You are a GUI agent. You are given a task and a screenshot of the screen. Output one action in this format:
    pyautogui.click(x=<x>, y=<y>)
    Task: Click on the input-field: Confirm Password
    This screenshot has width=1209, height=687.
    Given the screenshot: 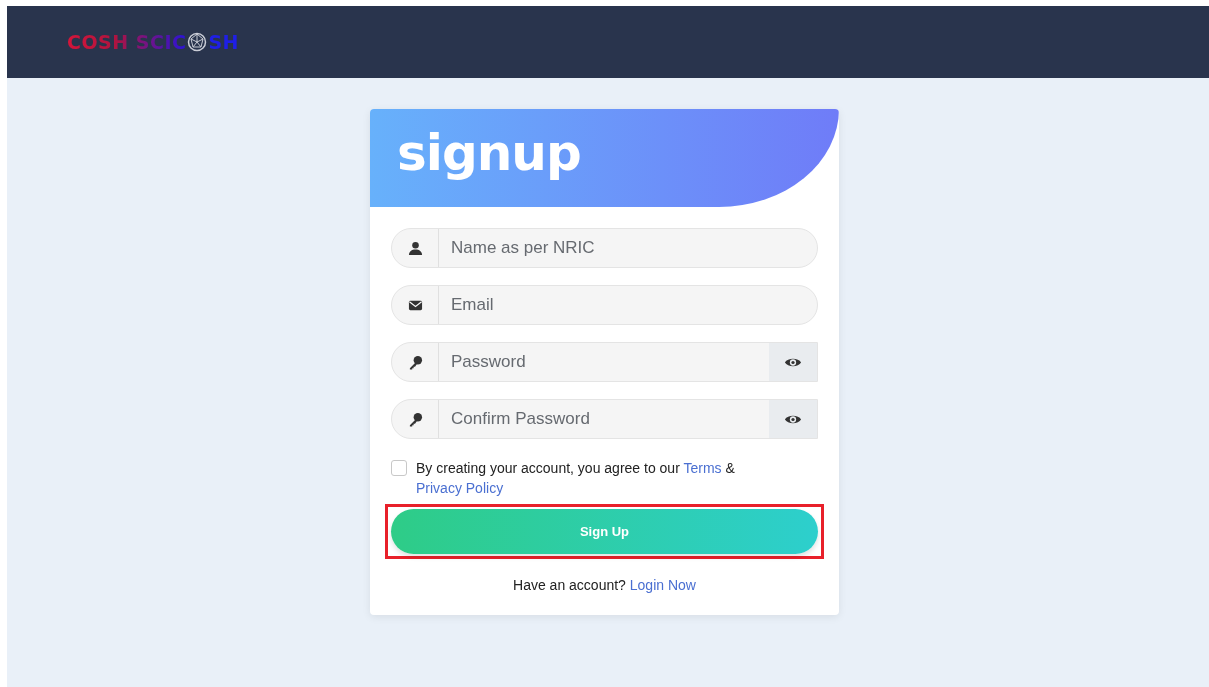 What is the action you would take?
    pyautogui.click(x=604, y=419)
    